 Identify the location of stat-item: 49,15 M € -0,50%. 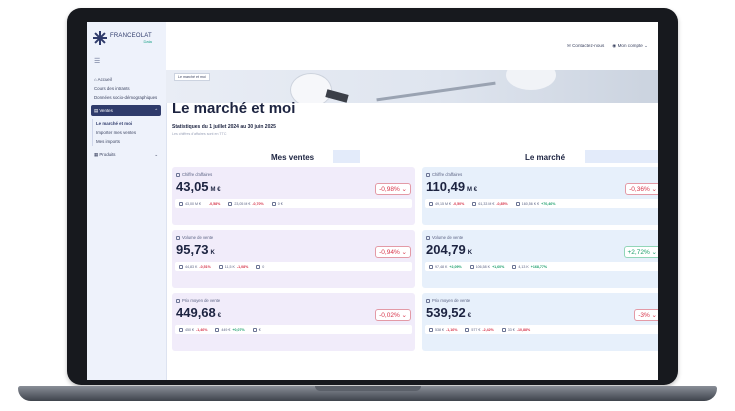
(446, 203).